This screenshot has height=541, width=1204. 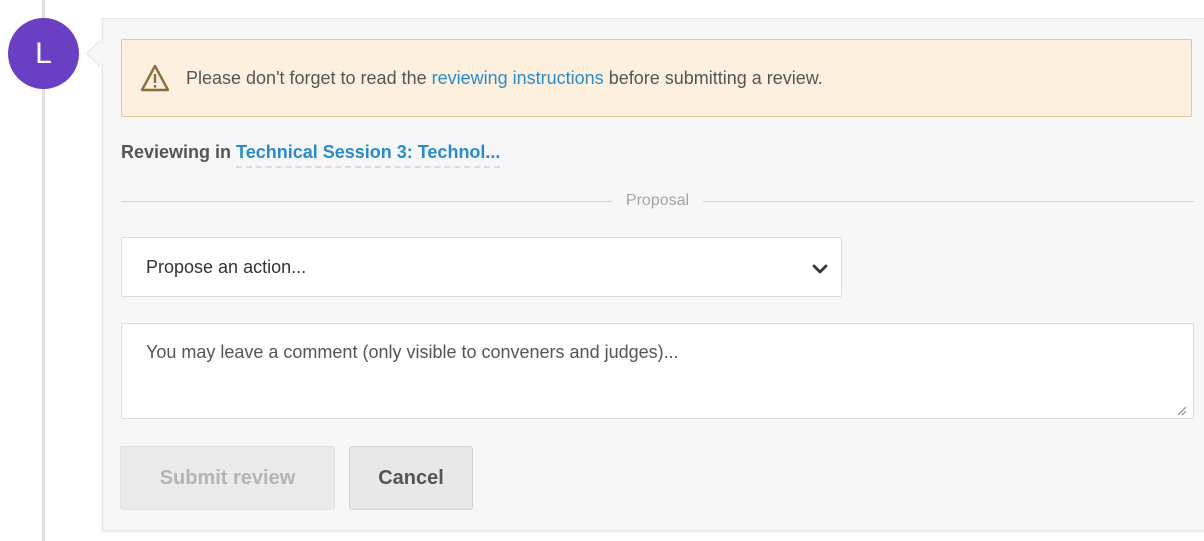 What do you see at coordinates (366, 201) in the screenshot?
I see `divider-line-left` at bounding box center [366, 201].